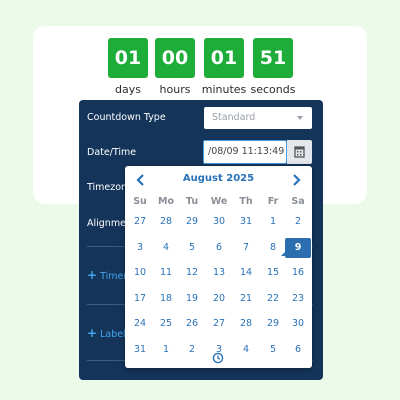 The width and height of the screenshot is (400, 400). What do you see at coordinates (166, 324) in the screenshot?
I see `calendar-day: 25` at bounding box center [166, 324].